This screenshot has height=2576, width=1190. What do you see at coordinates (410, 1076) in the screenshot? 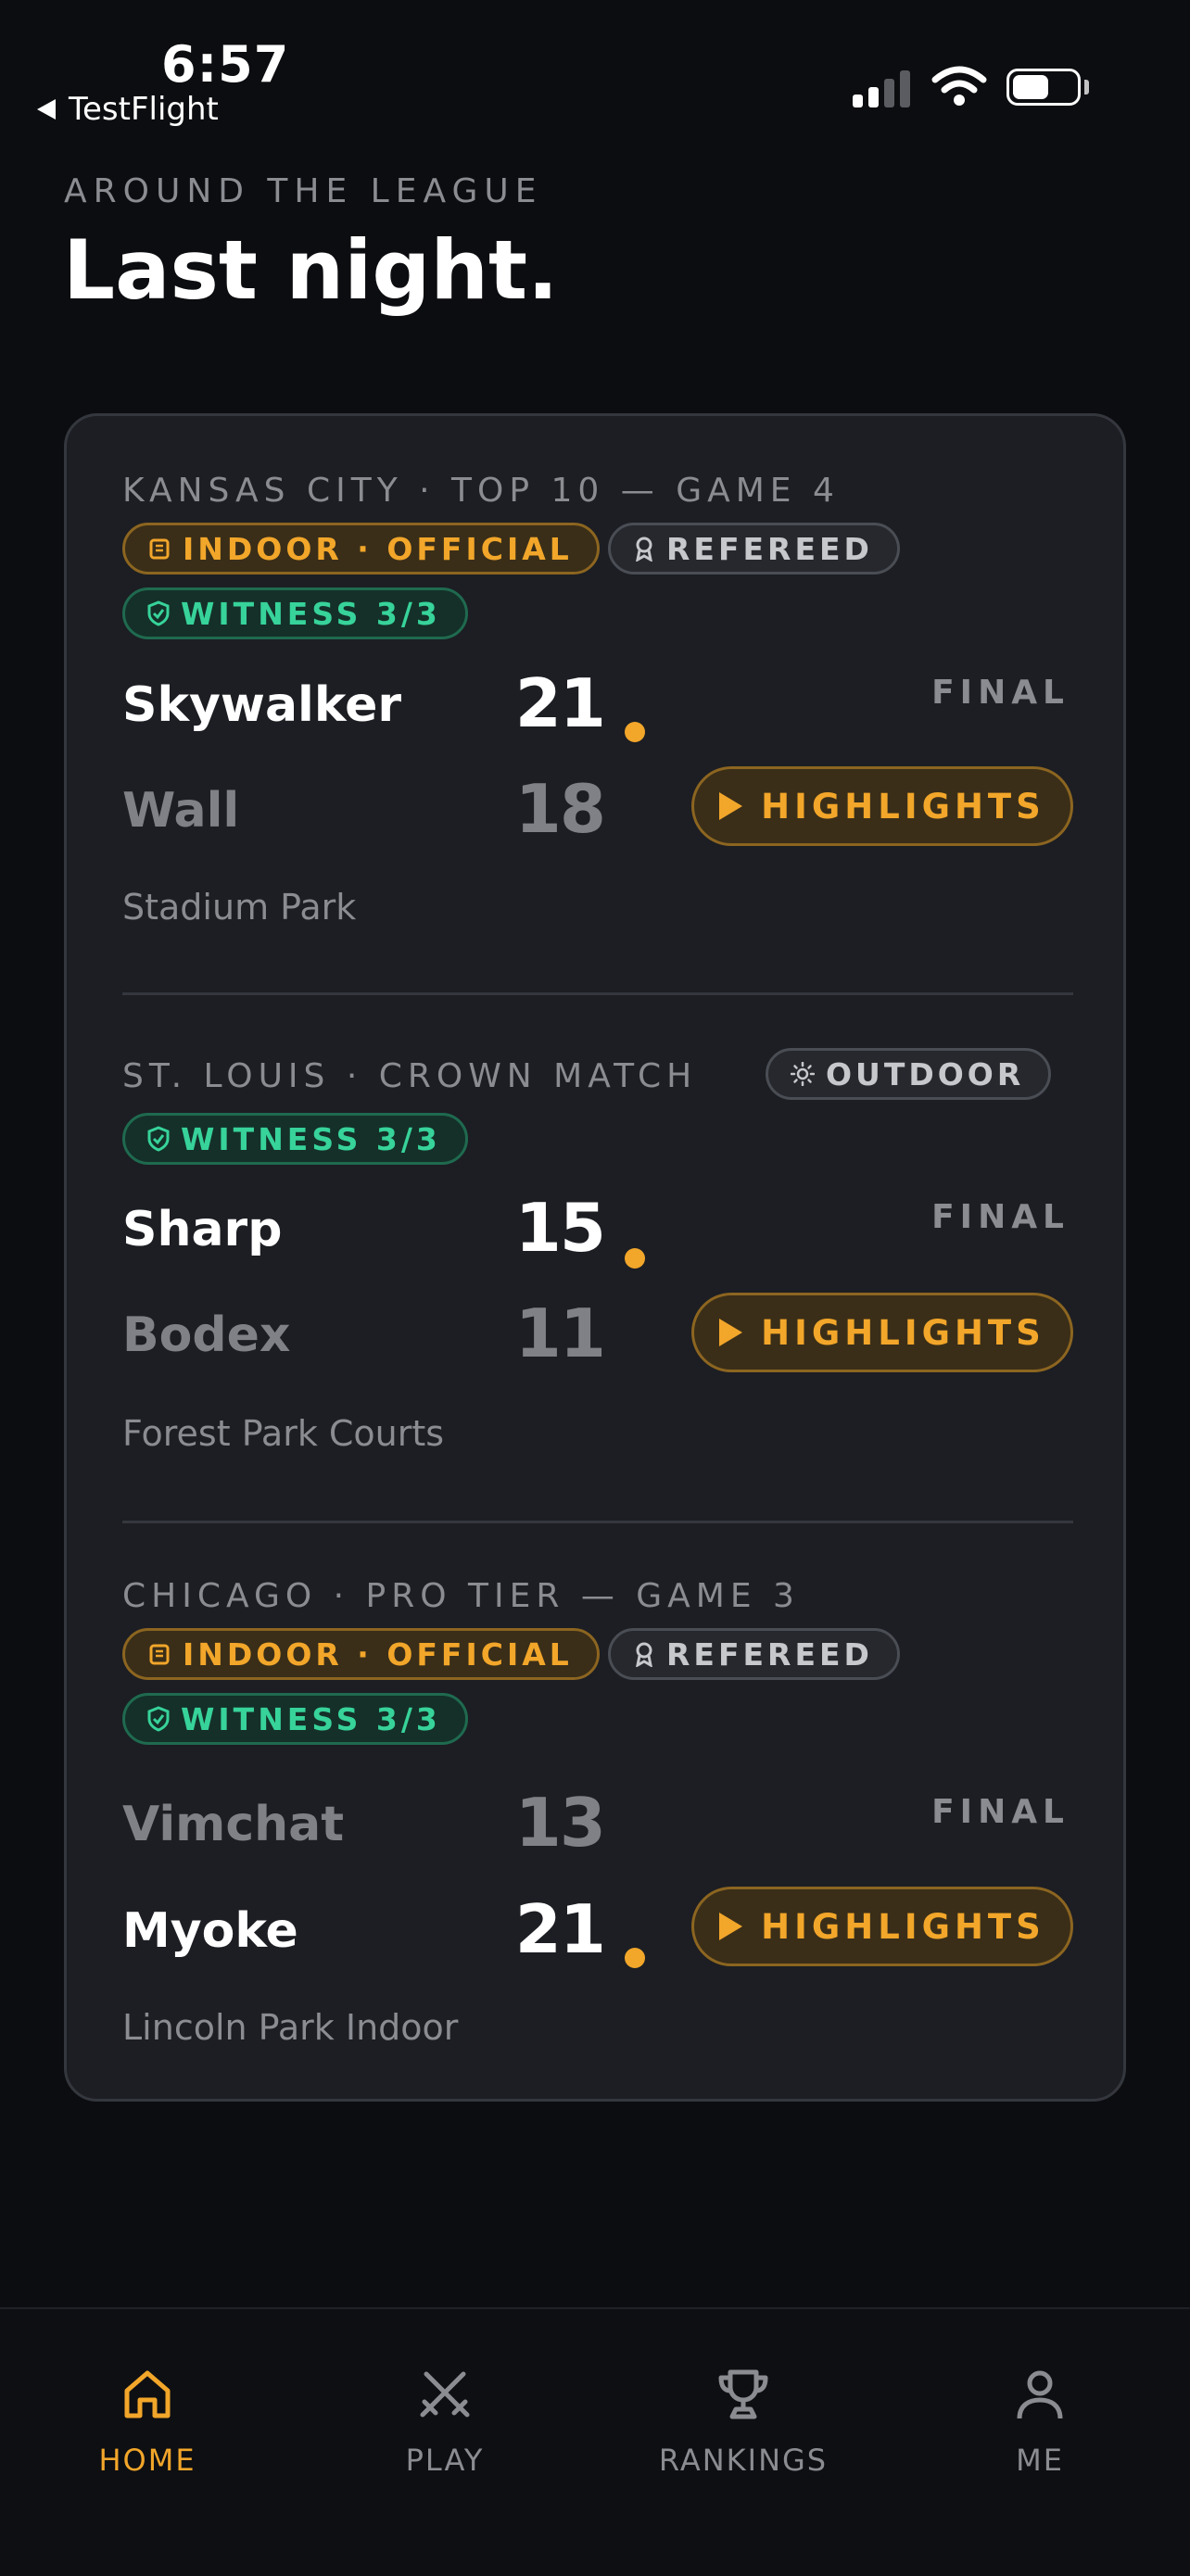
I see `game-title: ST. LOUIS · CROWN MATCH` at bounding box center [410, 1076].